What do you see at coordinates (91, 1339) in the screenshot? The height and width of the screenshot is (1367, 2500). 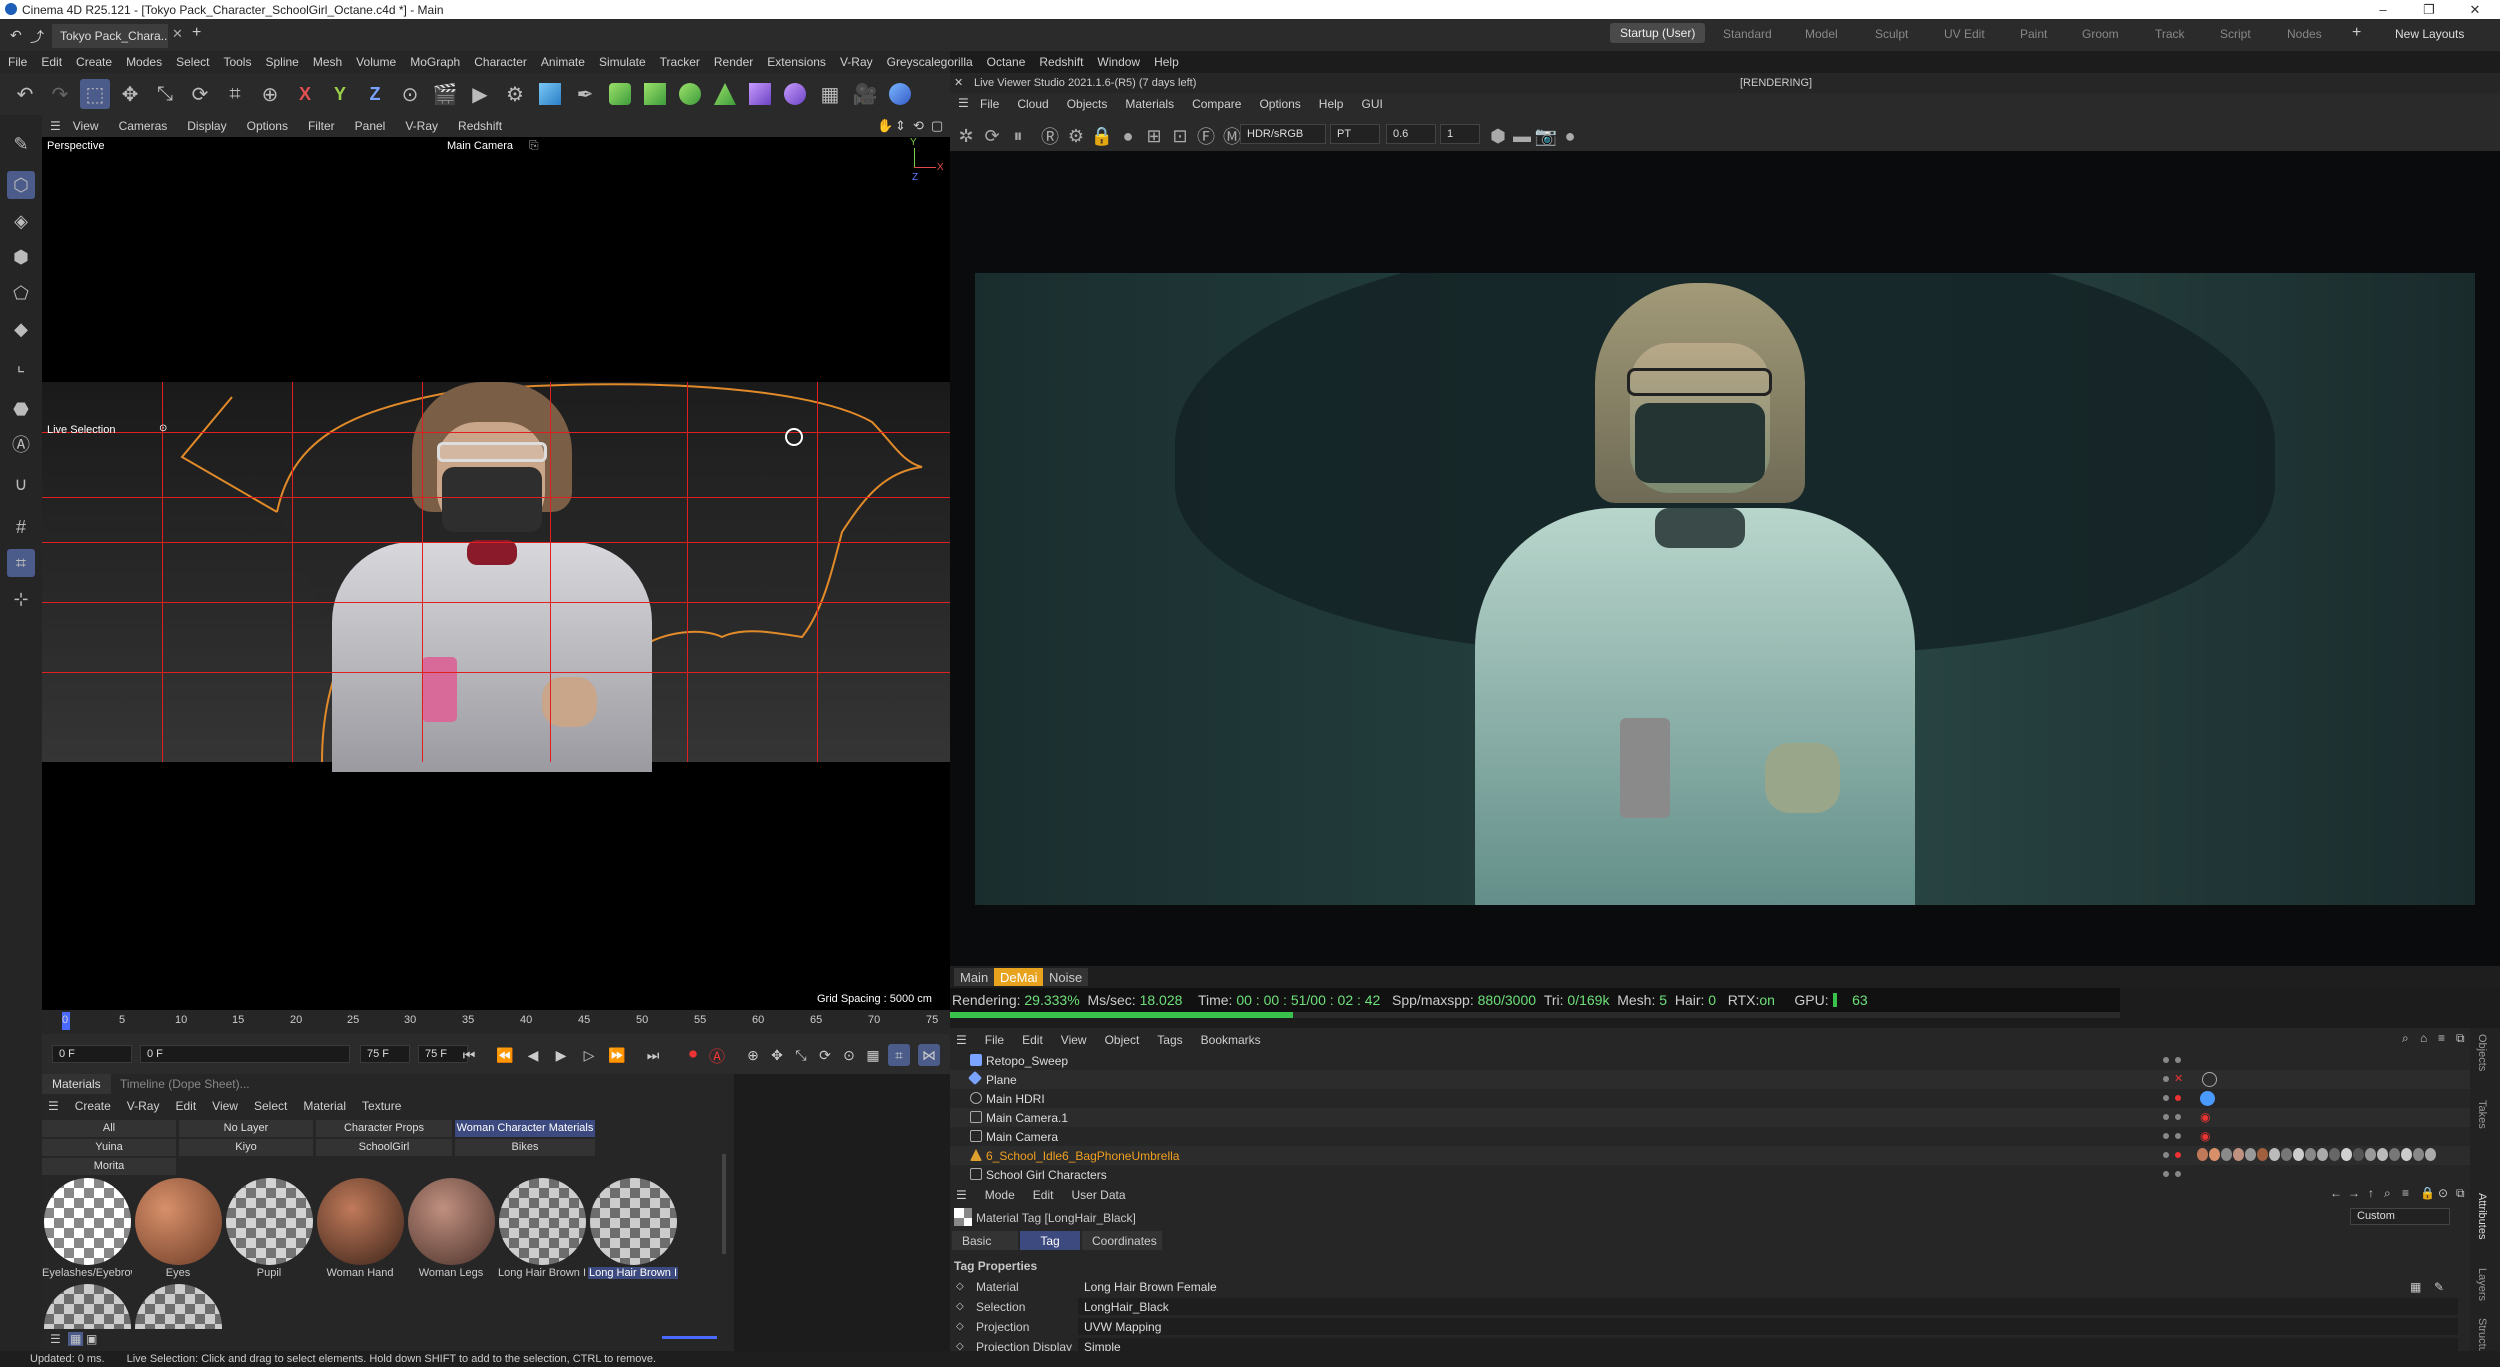 I see `large-view-icon: ▣` at bounding box center [91, 1339].